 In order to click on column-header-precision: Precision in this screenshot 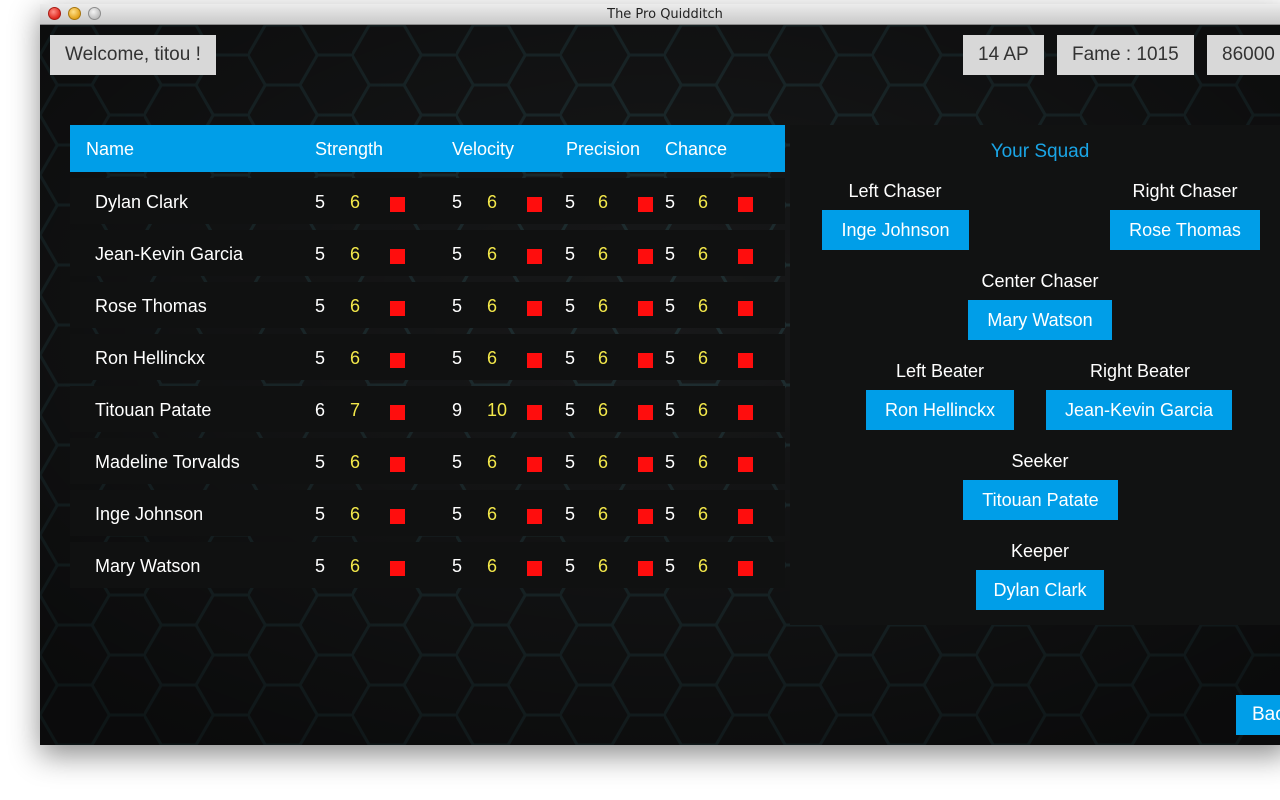, I will do `click(603, 149)`.